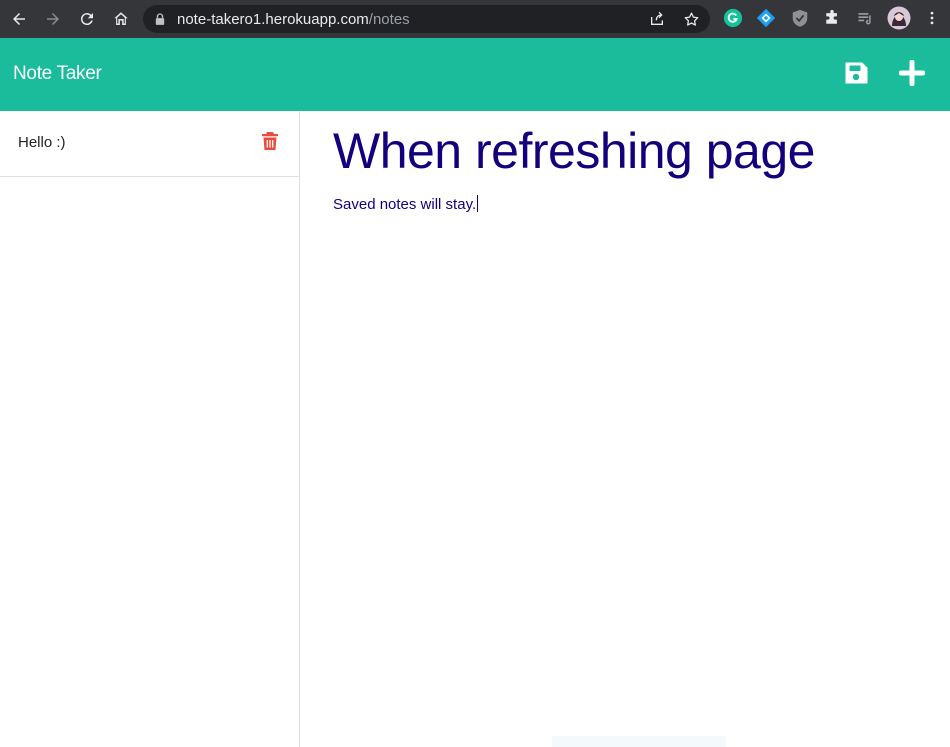 This screenshot has width=950, height=747. What do you see at coordinates (691, 19) in the screenshot?
I see `star-icon` at bounding box center [691, 19].